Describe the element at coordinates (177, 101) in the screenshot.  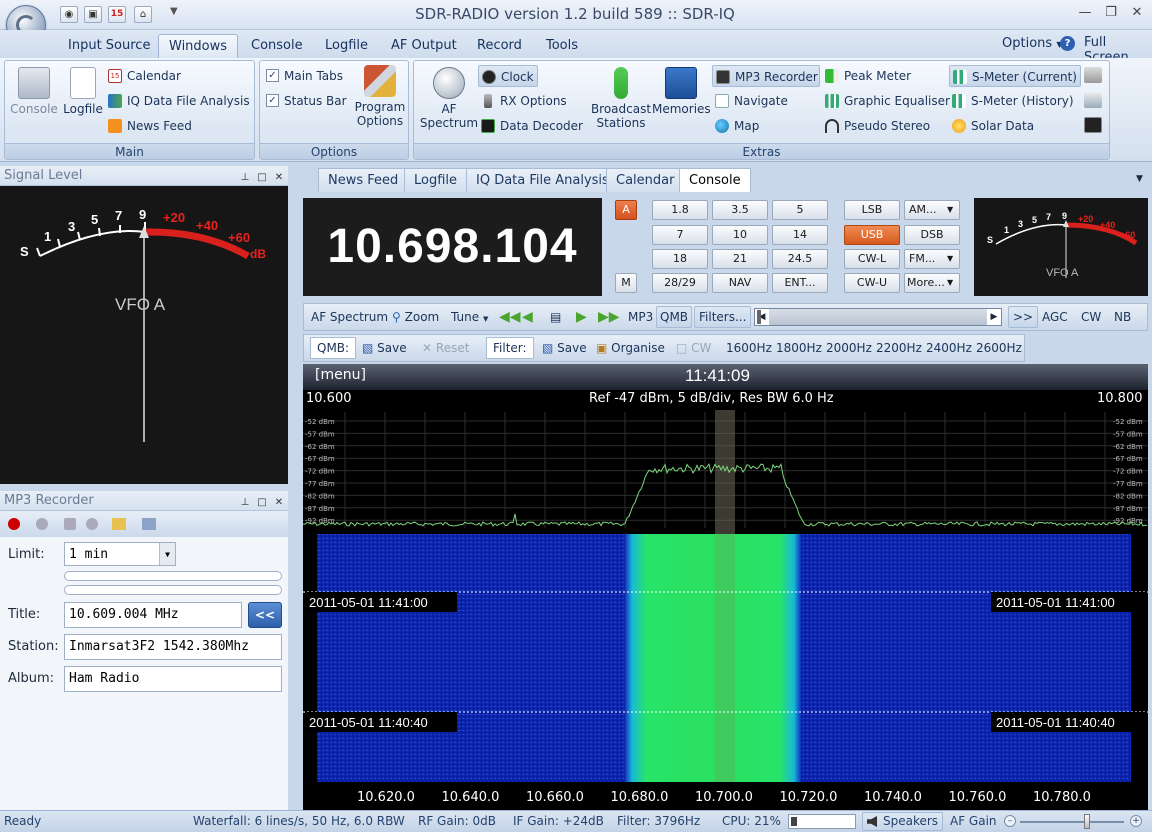
I see `iq-data-file-analysis-button: IQ Data File Analysis` at that location.